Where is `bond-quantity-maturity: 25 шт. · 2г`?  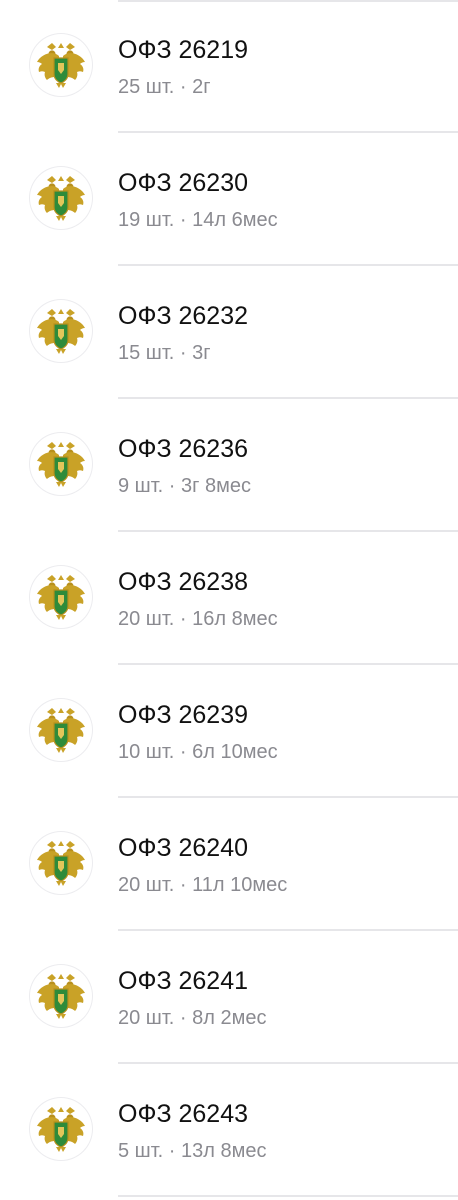 bond-quantity-maturity: 25 шт. · 2г is located at coordinates (164, 87).